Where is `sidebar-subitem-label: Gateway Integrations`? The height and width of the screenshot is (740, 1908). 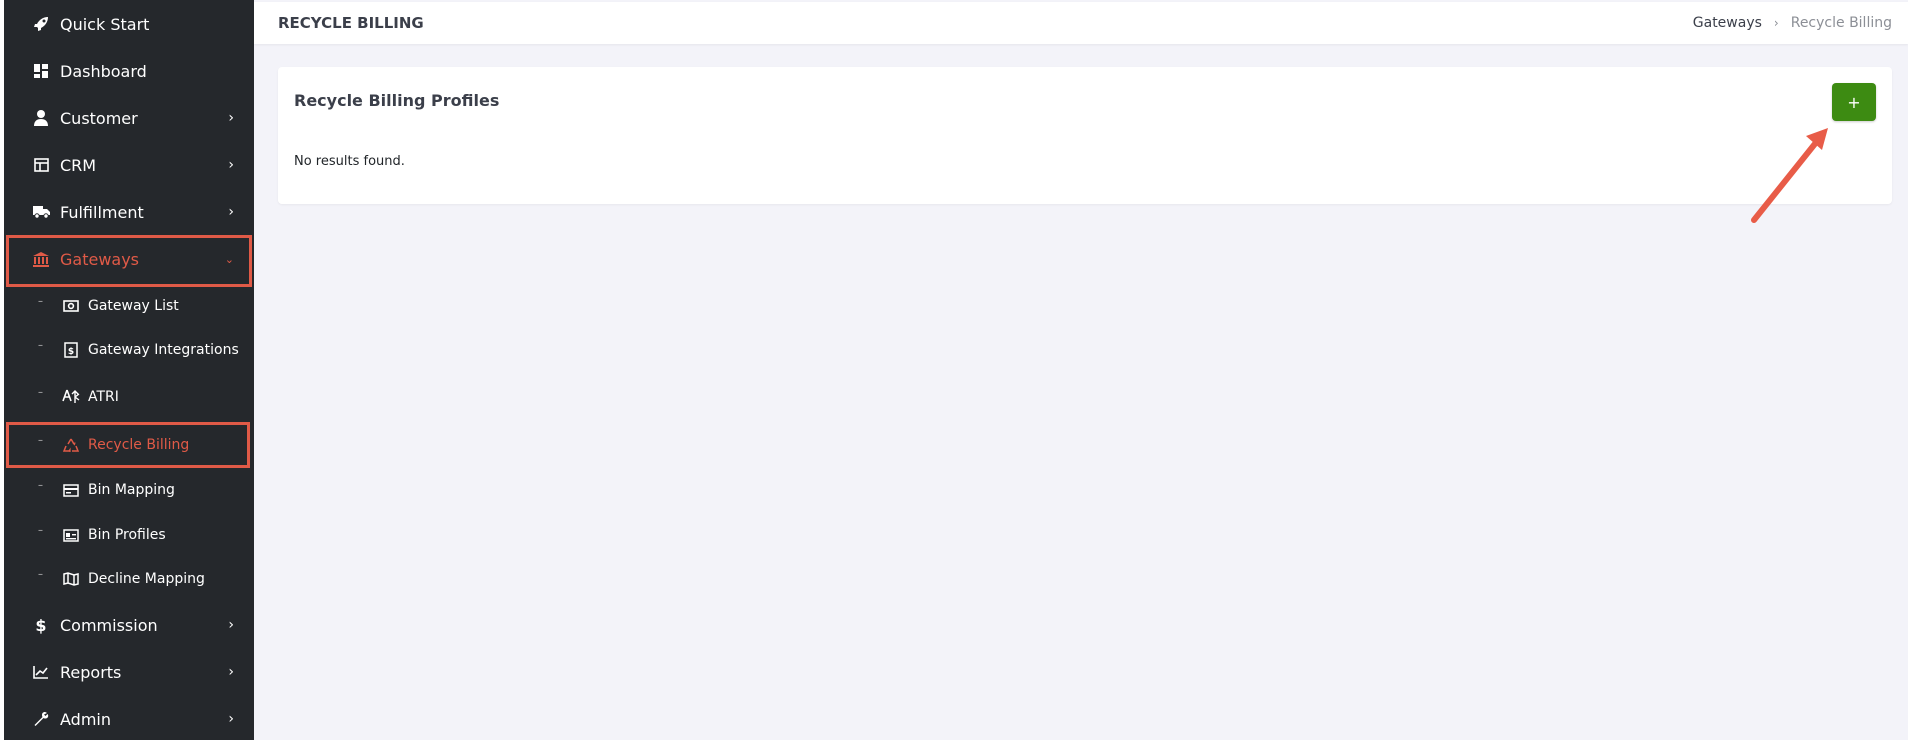 sidebar-subitem-label: Gateway Integrations is located at coordinates (163, 350).